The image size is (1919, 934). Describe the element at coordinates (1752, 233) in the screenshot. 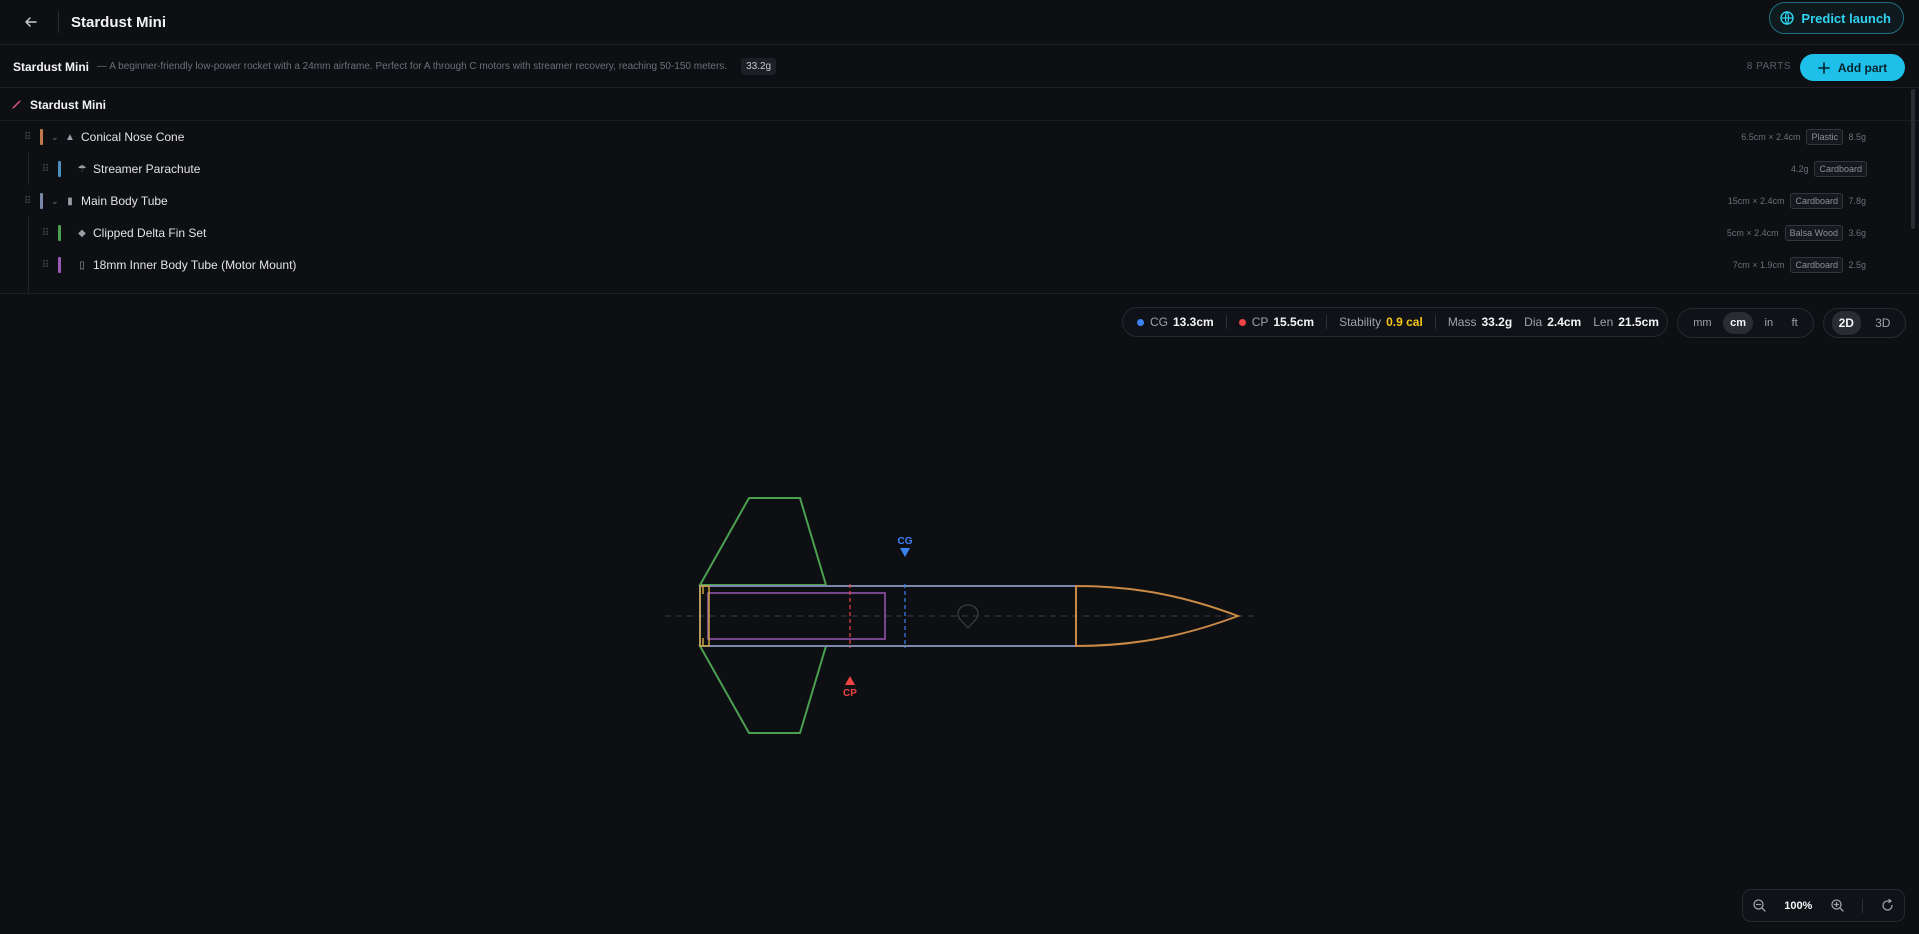

I see `part-dims: 5cm × 2.4cm` at that location.